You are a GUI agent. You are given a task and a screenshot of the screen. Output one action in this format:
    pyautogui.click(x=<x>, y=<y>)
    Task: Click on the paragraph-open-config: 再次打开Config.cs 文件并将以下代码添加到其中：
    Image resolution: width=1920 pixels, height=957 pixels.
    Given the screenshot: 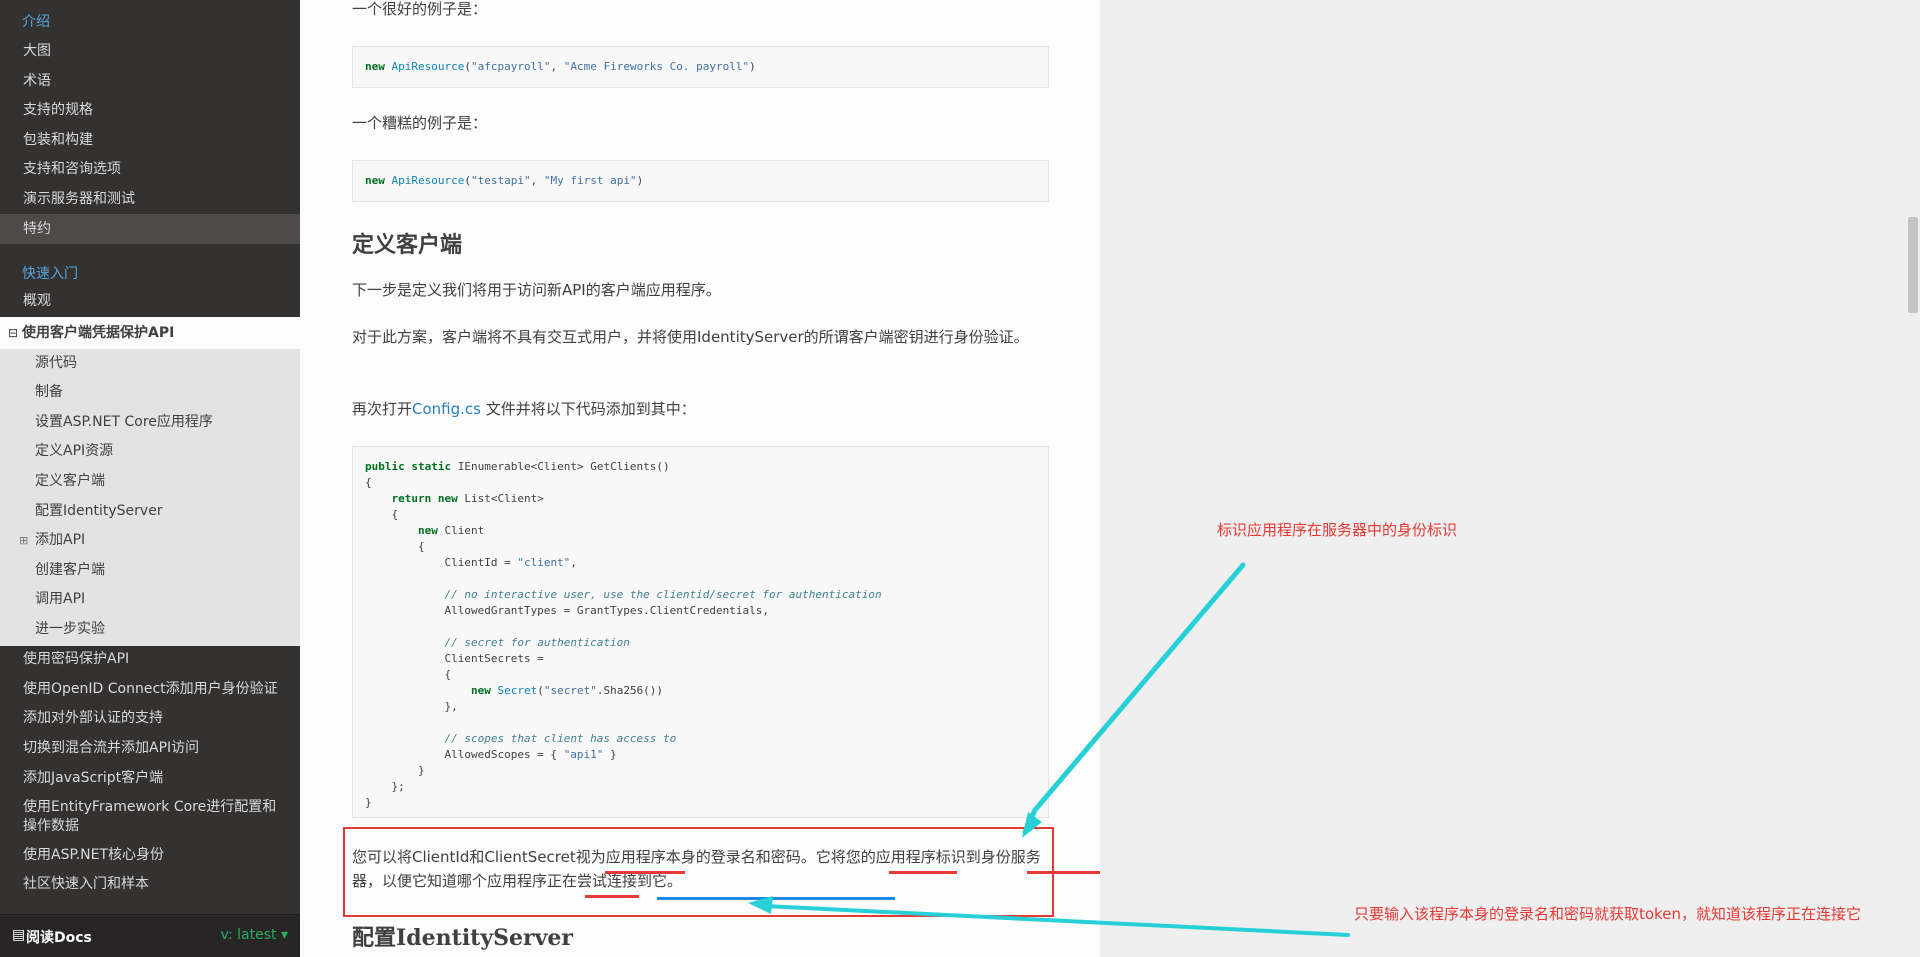 What is the action you would take?
    pyautogui.click(x=702, y=409)
    